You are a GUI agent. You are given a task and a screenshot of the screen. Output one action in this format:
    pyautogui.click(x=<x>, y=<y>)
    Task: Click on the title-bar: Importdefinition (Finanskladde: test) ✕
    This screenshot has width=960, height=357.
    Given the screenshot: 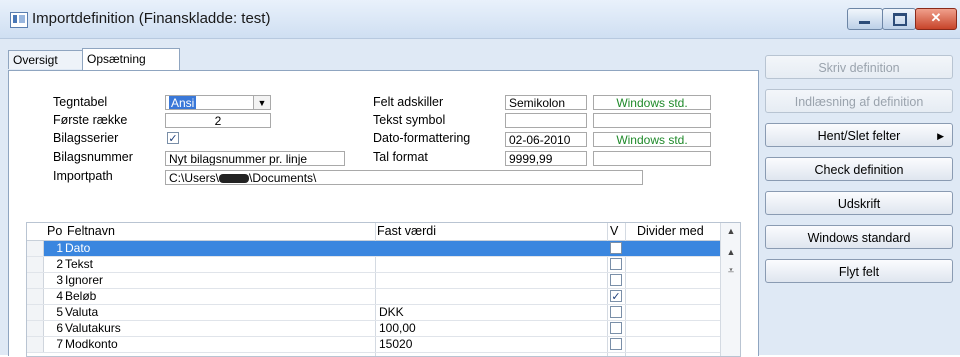 What is the action you would take?
    pyautogui.click(x=480, y=19)
    